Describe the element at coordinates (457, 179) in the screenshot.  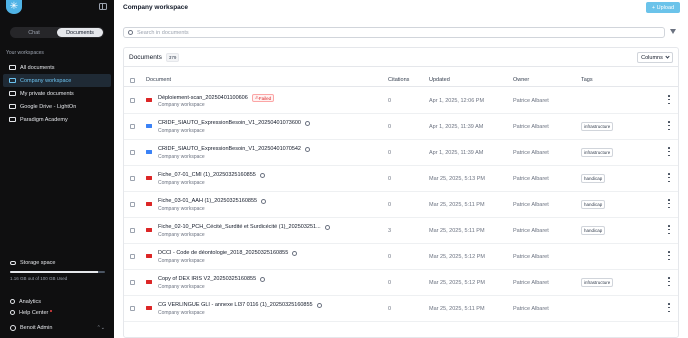
I see `updated-cell: Mar 25, 2025, 5:13 PM` at that location.